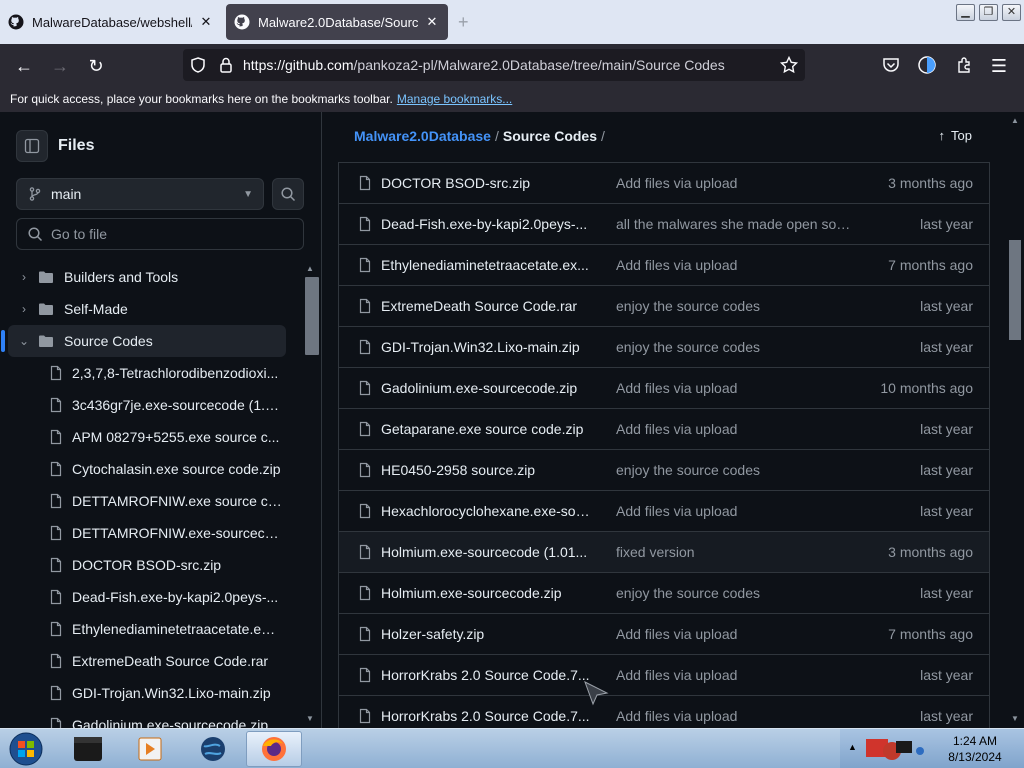 This screenshot has height=768, width=1024. What do you see at coordinates (736, 552) in the screenshot?
I see `commit-message-link: fixed version` at bounding box center [736, 552].